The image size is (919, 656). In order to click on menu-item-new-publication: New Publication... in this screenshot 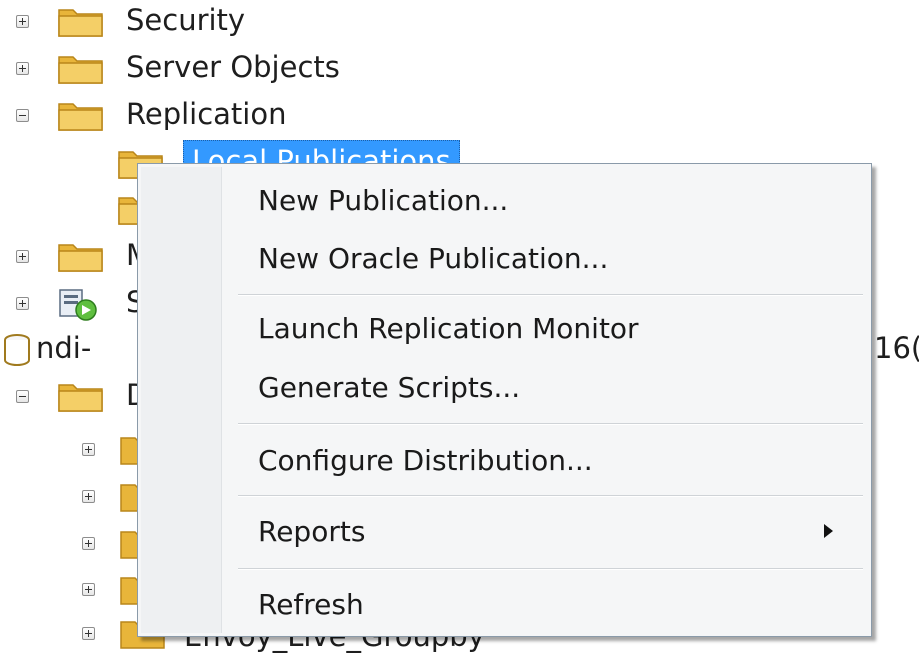, I will do `click(549, 200)`.